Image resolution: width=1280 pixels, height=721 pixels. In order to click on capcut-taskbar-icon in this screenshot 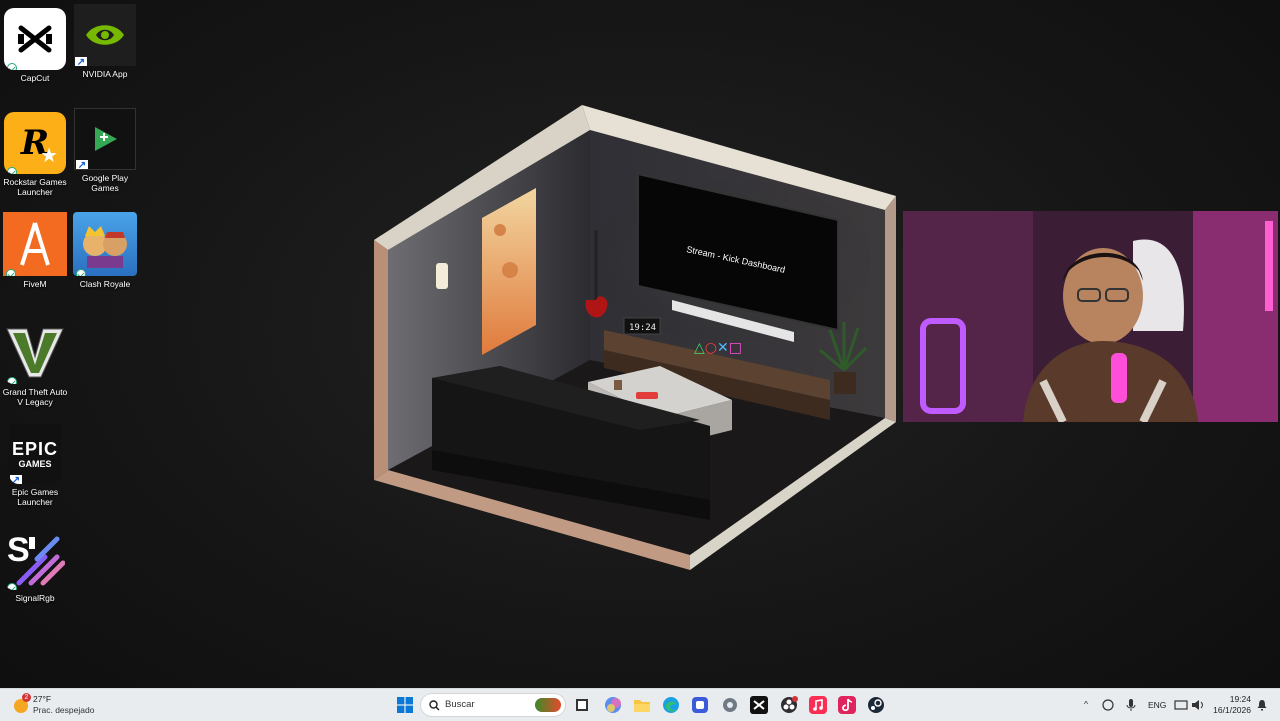, I will do `click(759, 705)`.